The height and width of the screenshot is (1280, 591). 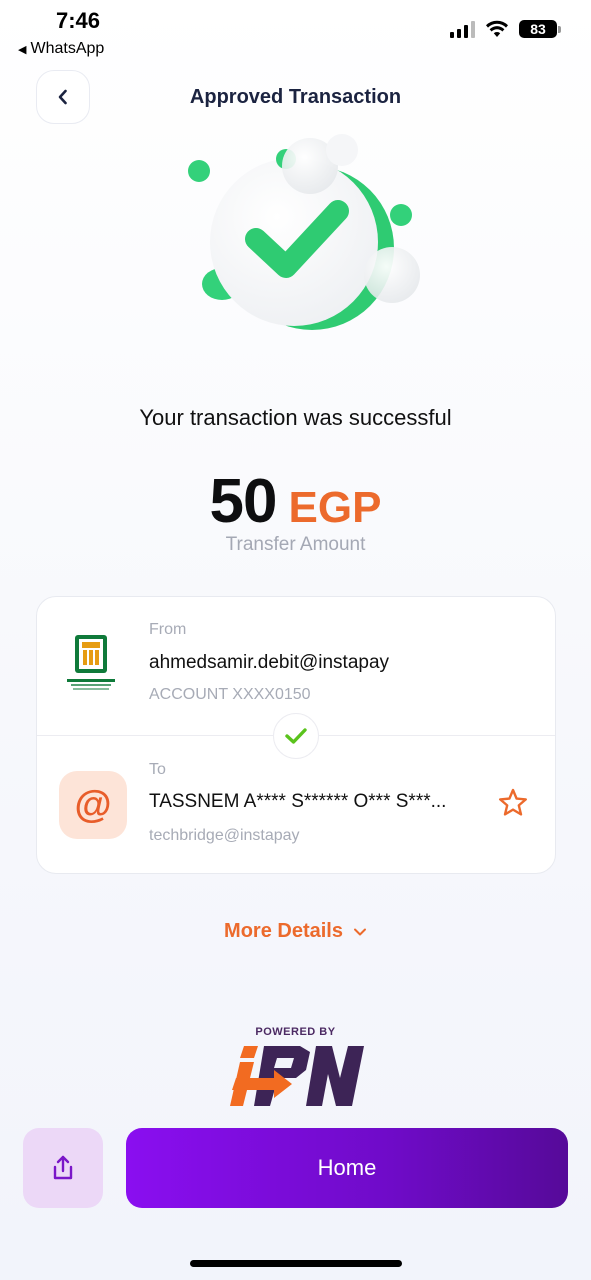 What do you see at coordinates (230, 694) in the screenshot?
I see `from-account: ACCOUNT XXXX0150` at bounding box center [230, 694].